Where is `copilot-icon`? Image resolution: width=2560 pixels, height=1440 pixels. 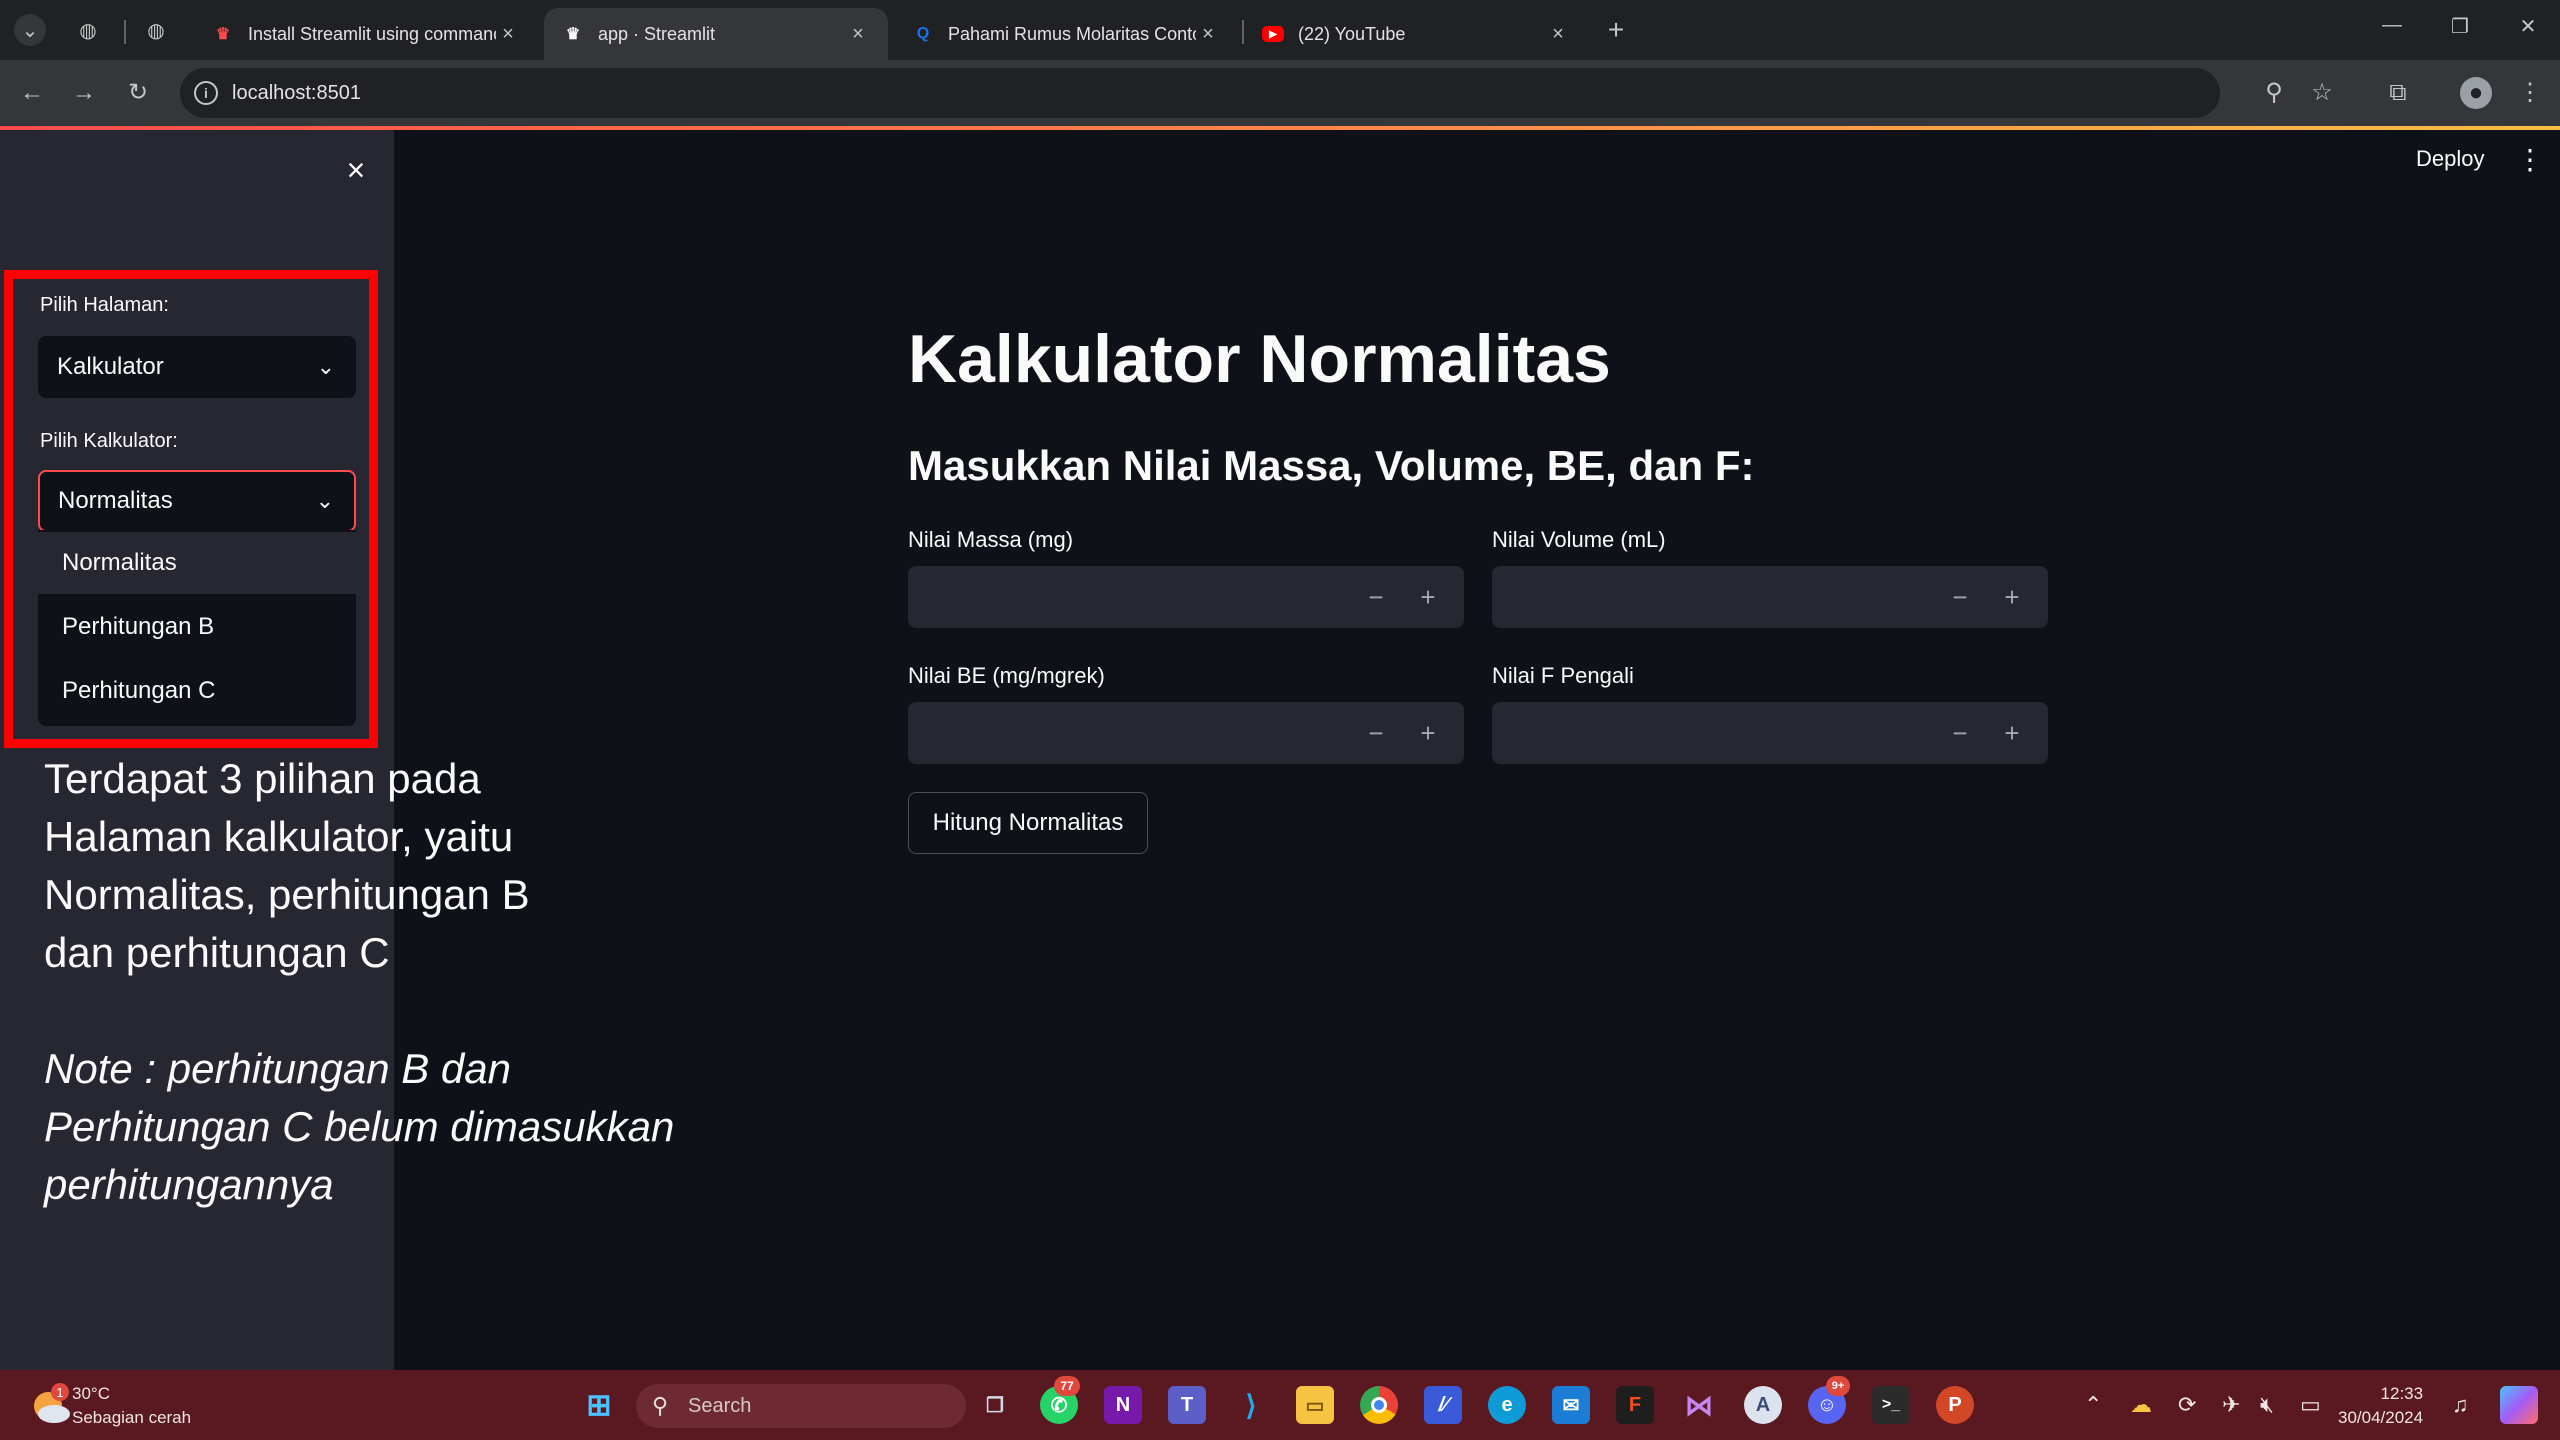
copilot-icon is located at coordinates (2519, 1405).